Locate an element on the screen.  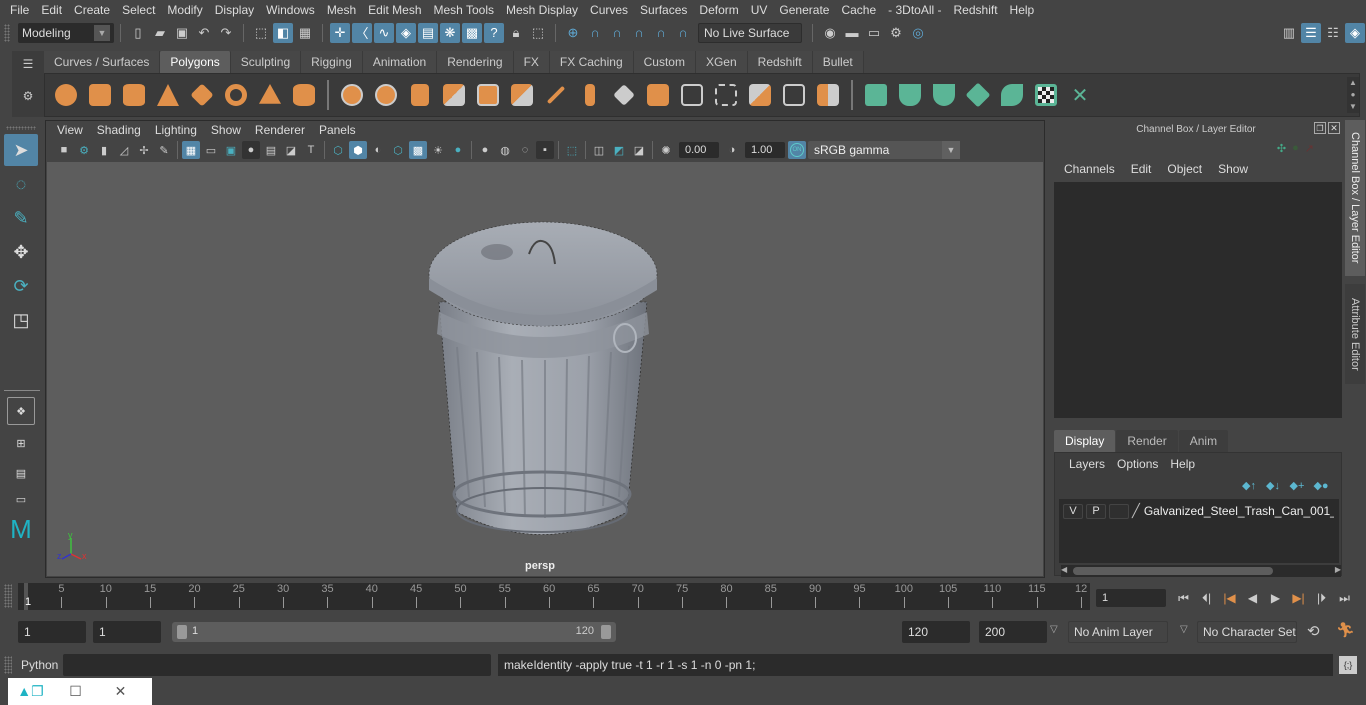
render-settings-icon: ▩ is located at coordinates (472, 32).